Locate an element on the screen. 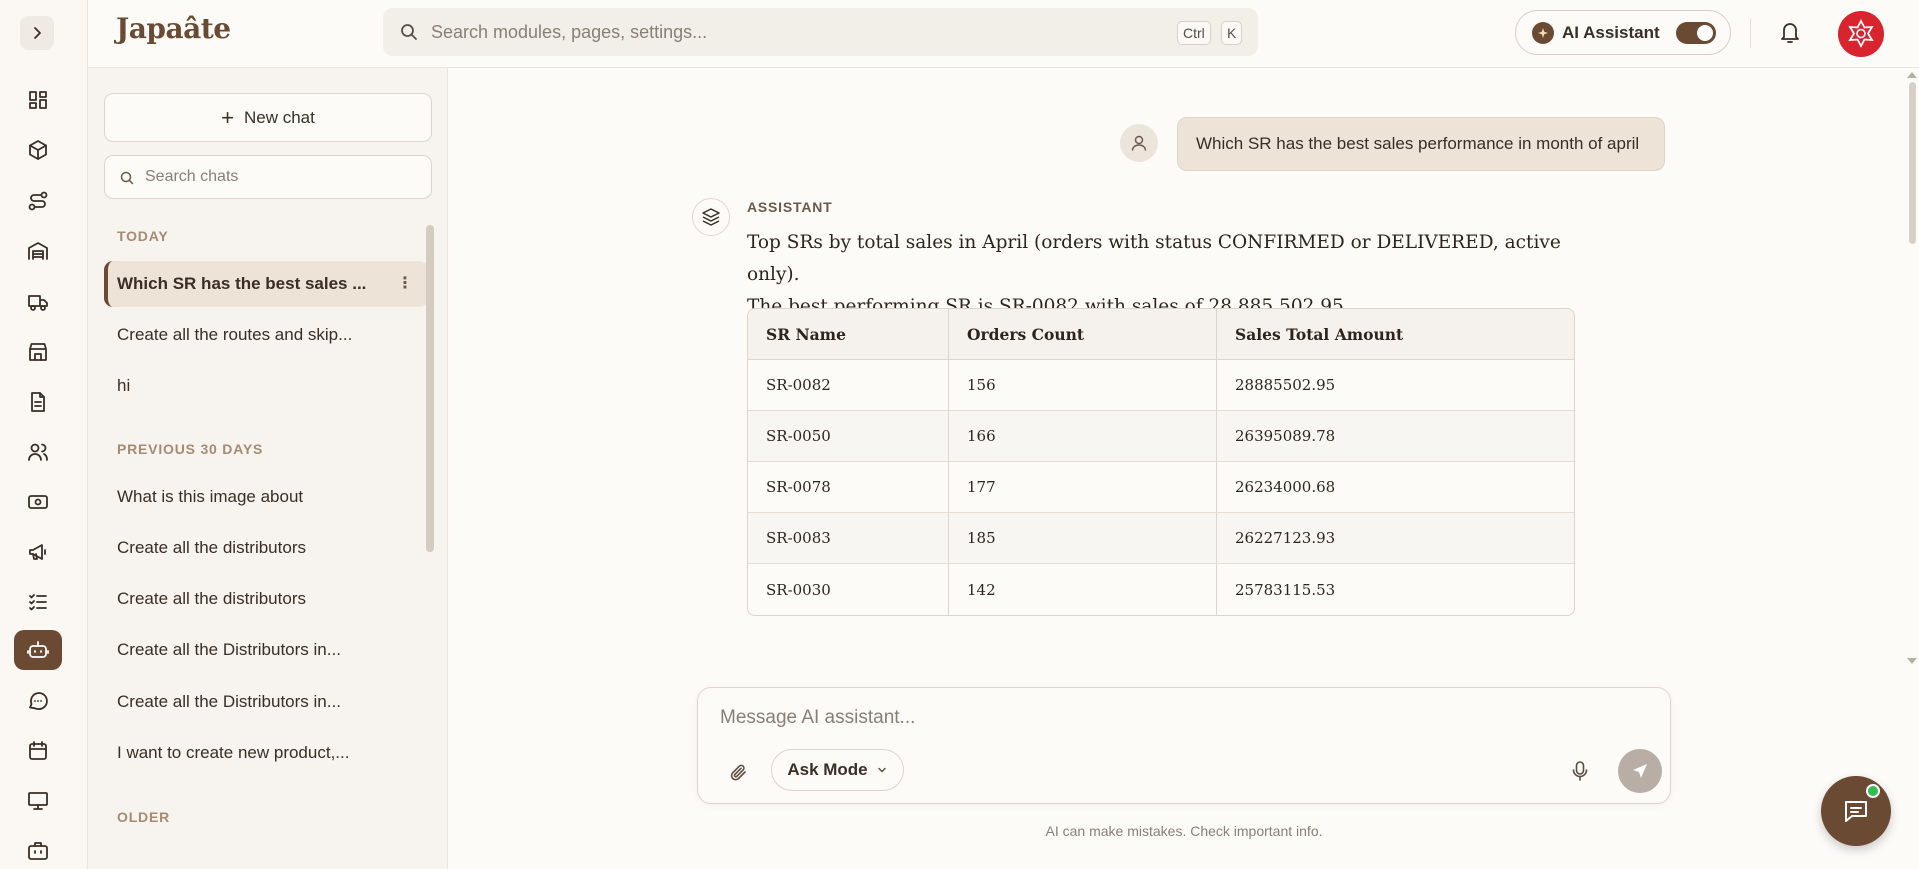  document-icon is located at coordinates (38, 402).